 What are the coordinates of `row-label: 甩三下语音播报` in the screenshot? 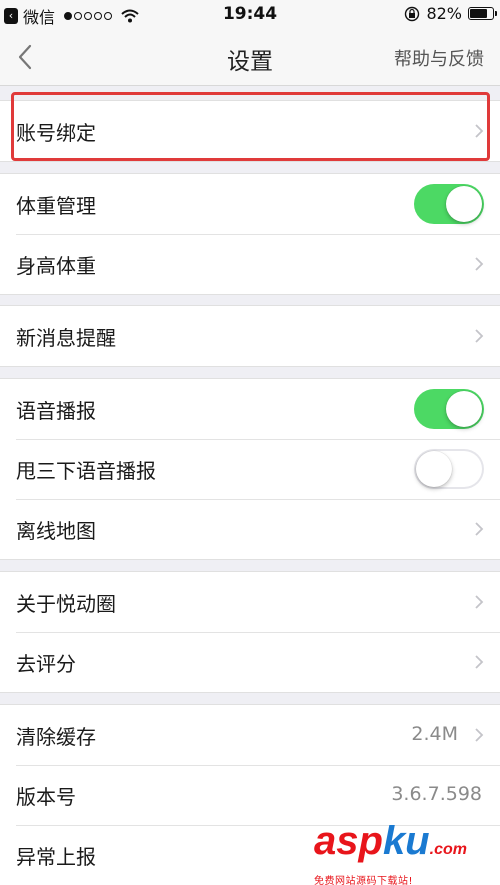 It's located at (86, 470).